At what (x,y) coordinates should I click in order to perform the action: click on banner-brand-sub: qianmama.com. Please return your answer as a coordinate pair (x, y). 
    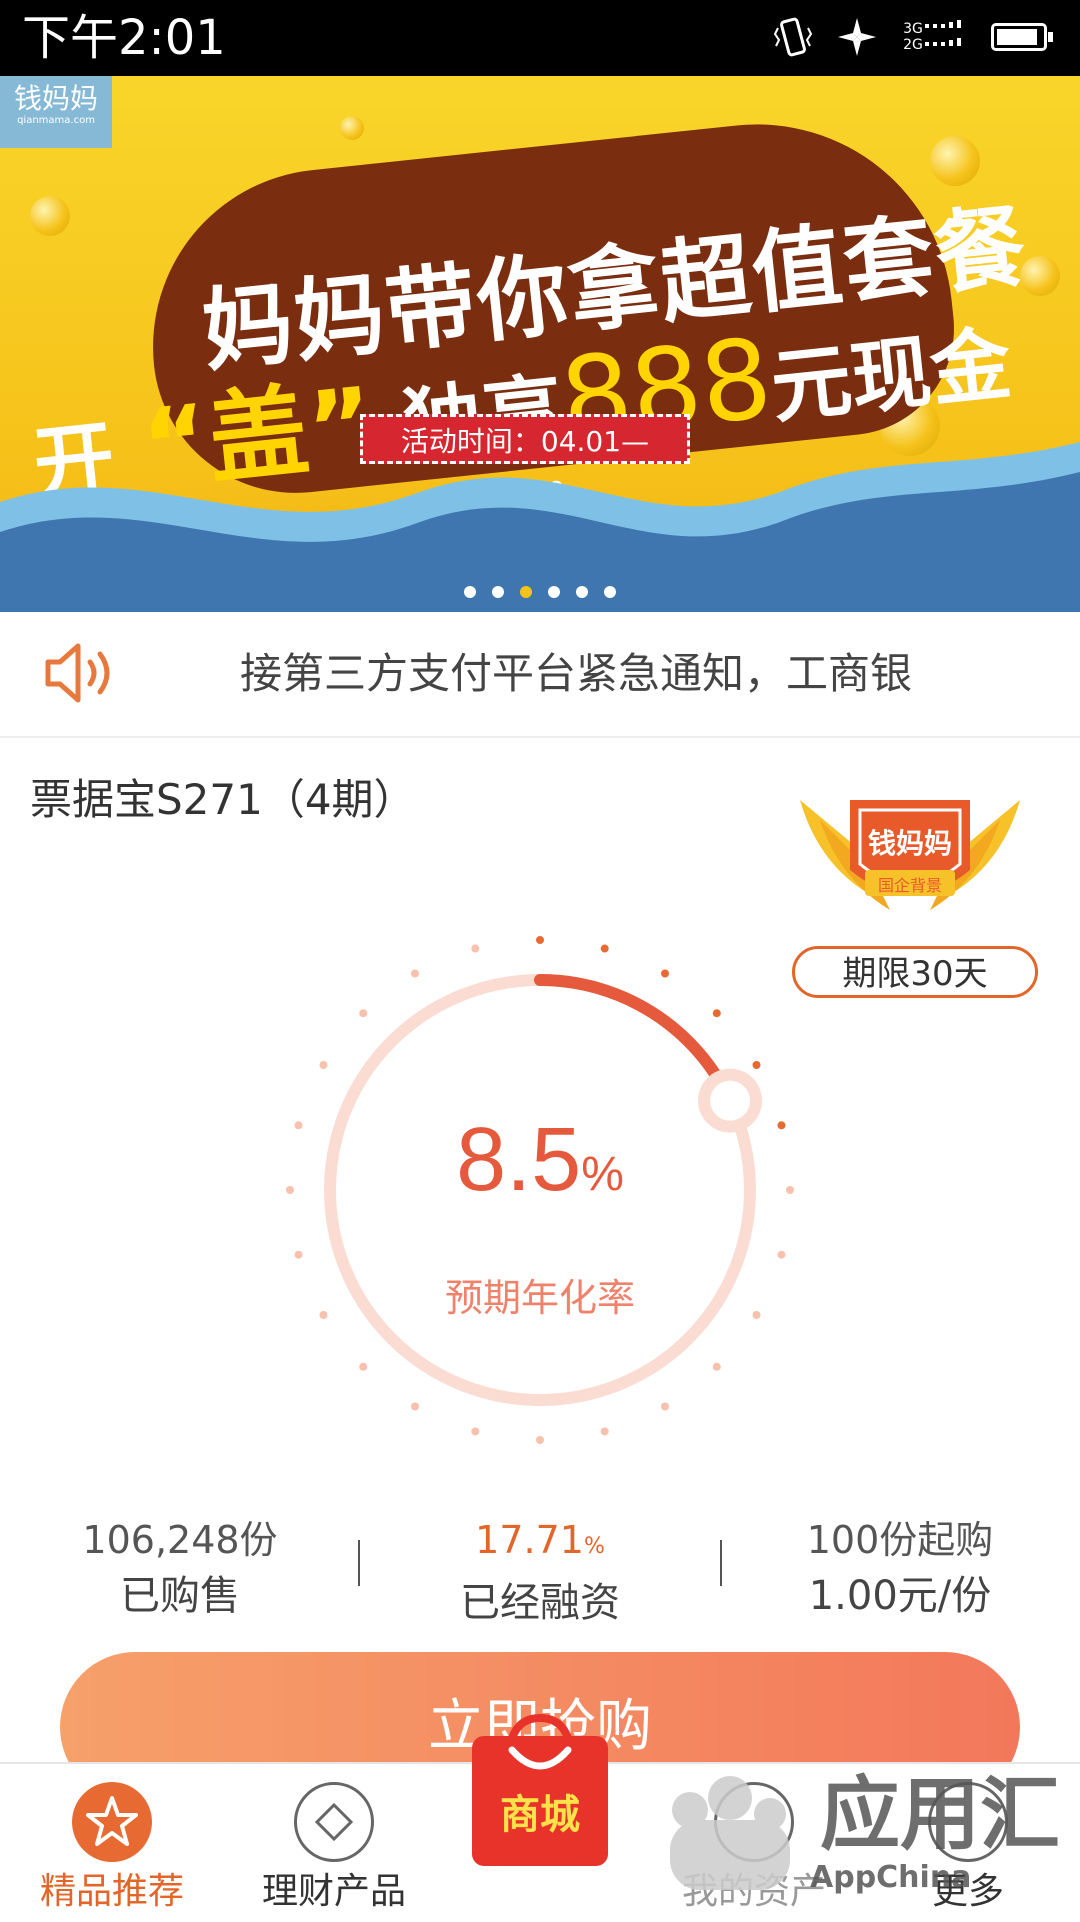
    Looking at the image, I should click on (56, 120).